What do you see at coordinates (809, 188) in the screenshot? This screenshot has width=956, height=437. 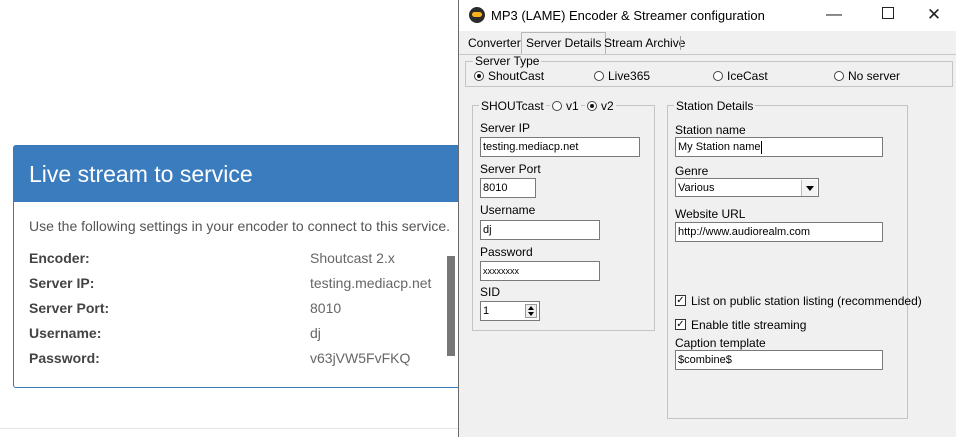 I see `dropdown-arrow-icon` at bounding box center [809, 188].